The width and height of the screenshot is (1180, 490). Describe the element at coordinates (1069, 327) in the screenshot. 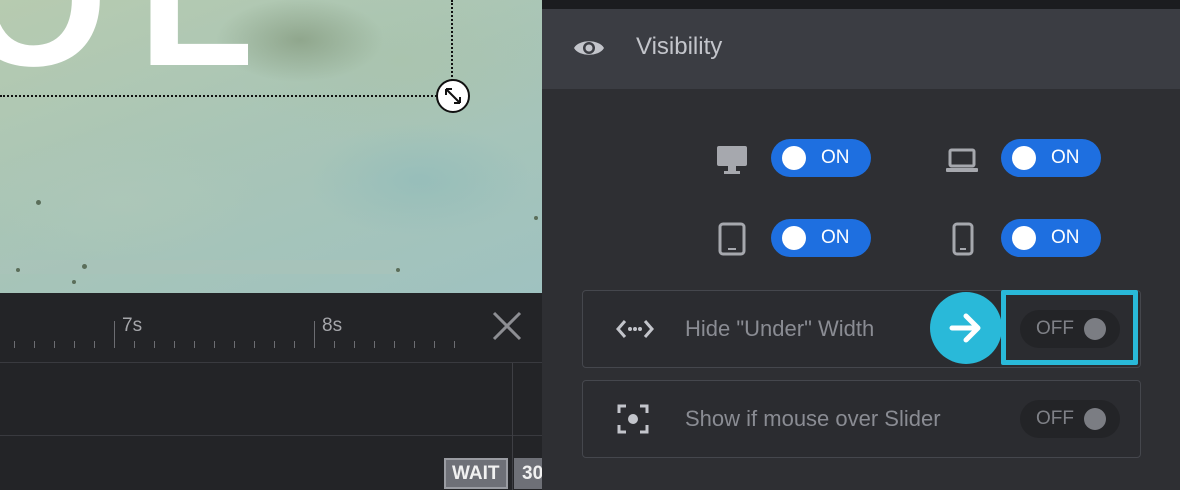

I see `tutorial-highlight-frame` at that location.